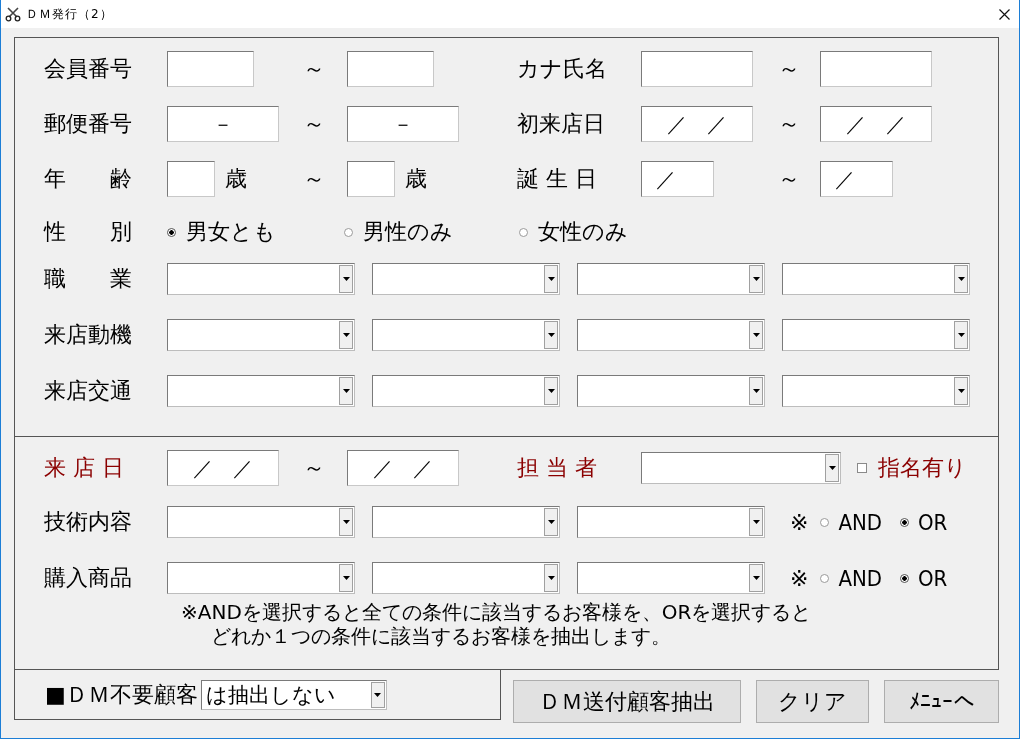 Image resolution: width=1020 pixels, height=739 pixels. Describe the element at coordinates (441, 636) in the screenshot. I see `note-text: どれか１つの条件に該当するお客様を抽出します。` at that location.